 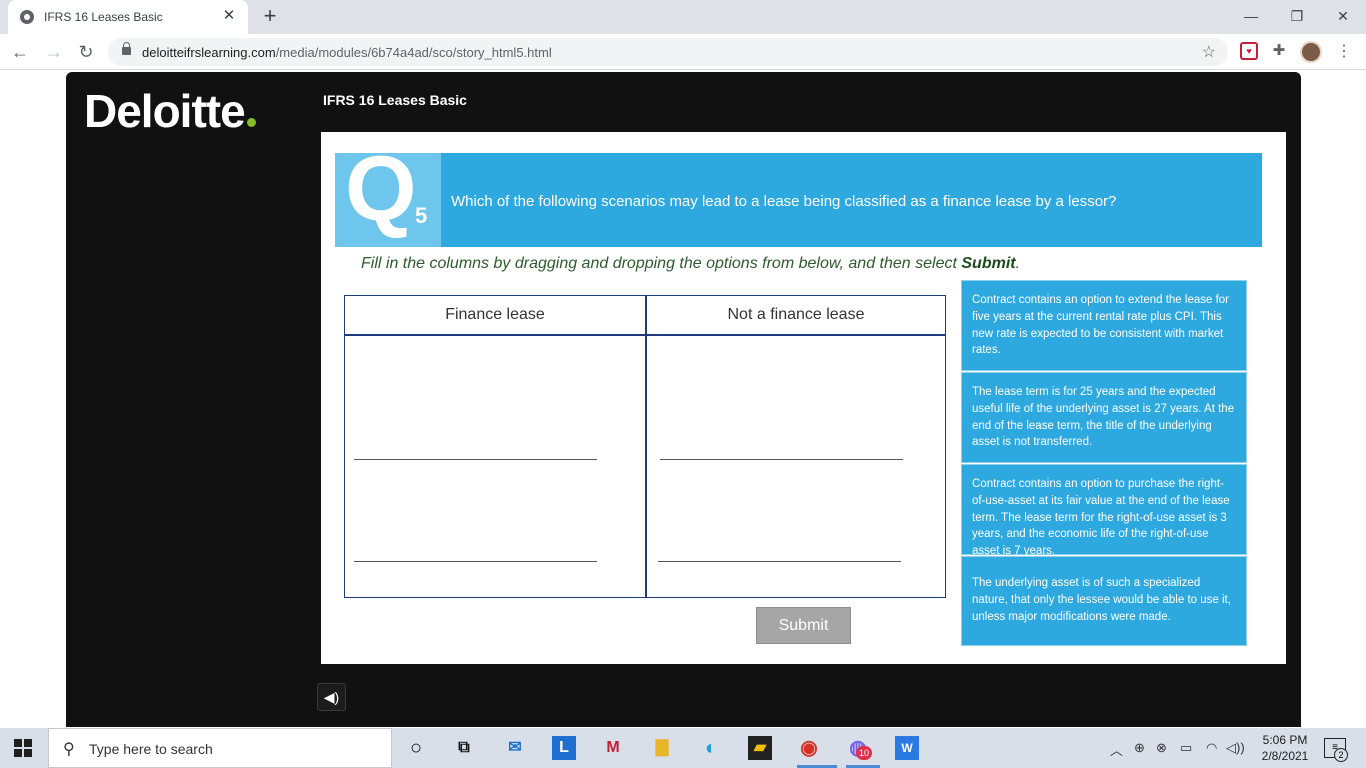 What do you see at coordinates (1279, 51) in the screenshot?
I see `extensions-puzzle-icon: ✚` at bounding box center [1279, 51].